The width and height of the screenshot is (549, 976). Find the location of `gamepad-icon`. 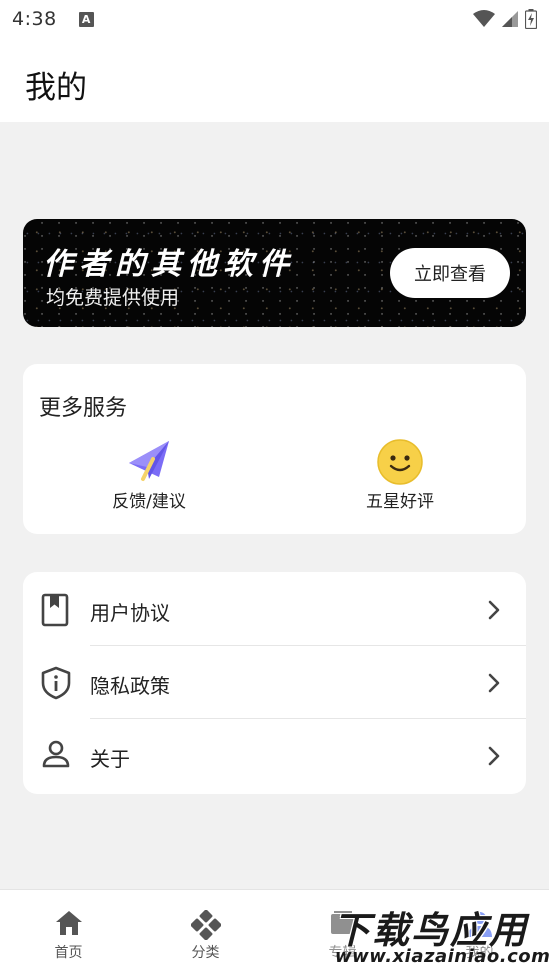

gamepad-icon is located at coordinates (205, 925).